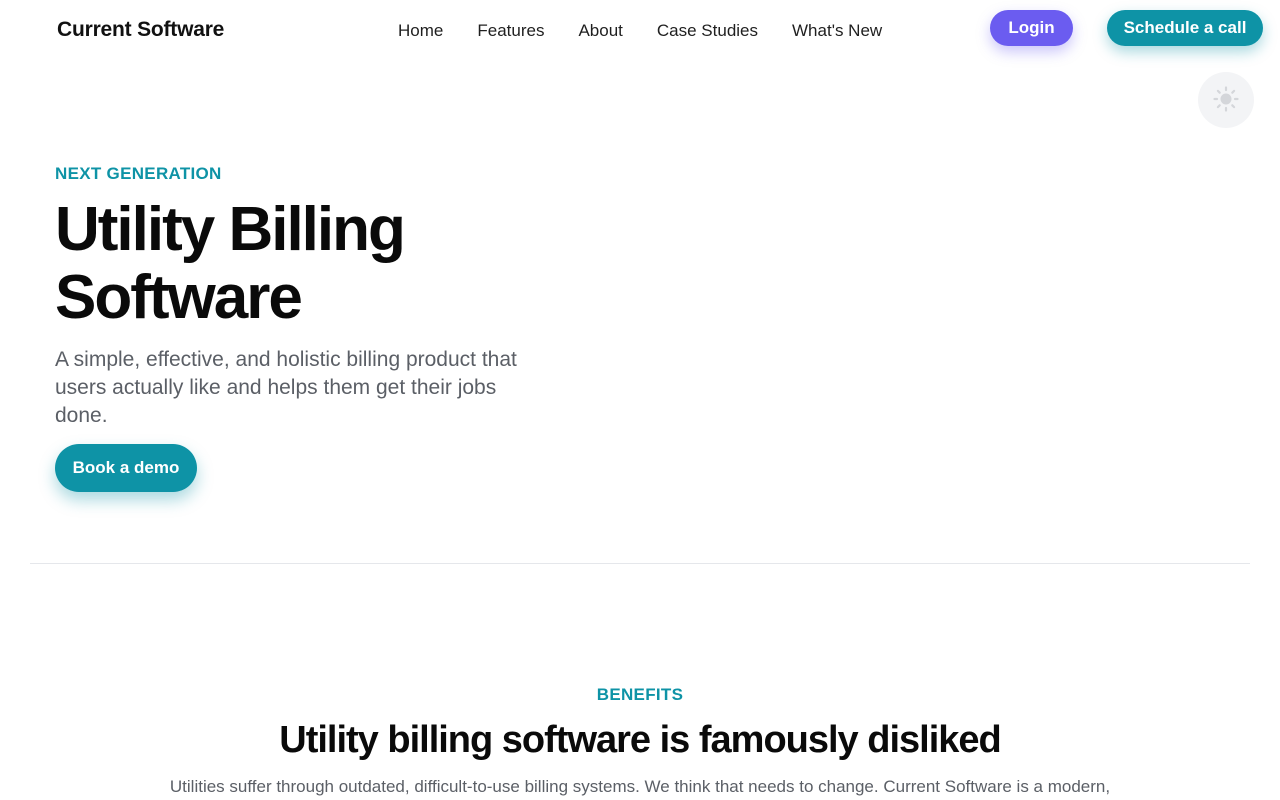  Describe the element at coordinates (138, 173) in the screenshot. I see `hero-eyebrow: NEXT GENERATION` at that location.